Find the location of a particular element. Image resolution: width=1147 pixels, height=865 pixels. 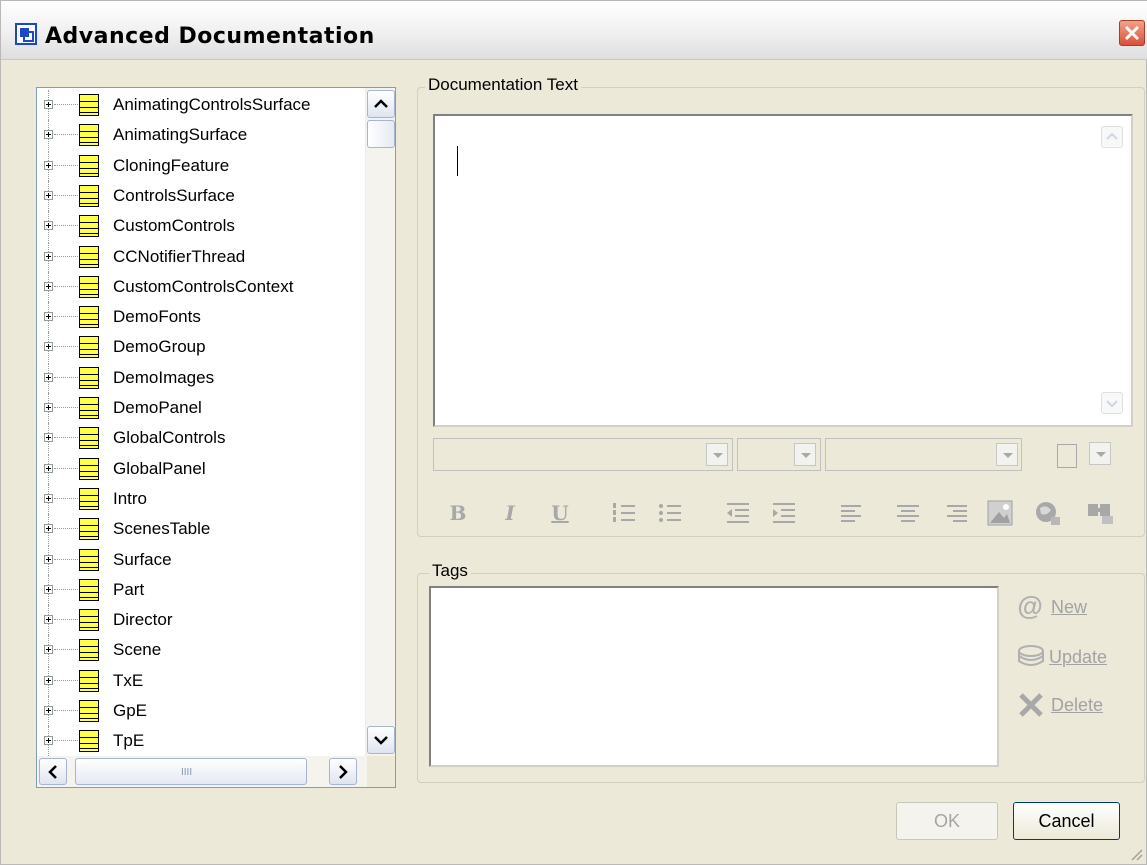

tree-horizontal-scrollbar: IIII is located at coordinates (202, 771).